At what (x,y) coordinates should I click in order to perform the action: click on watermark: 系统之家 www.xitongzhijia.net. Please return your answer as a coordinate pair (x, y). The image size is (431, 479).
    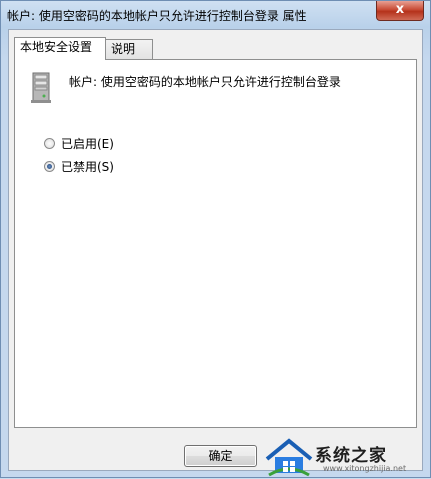
    Looking at the image, I should click on (347, 456).